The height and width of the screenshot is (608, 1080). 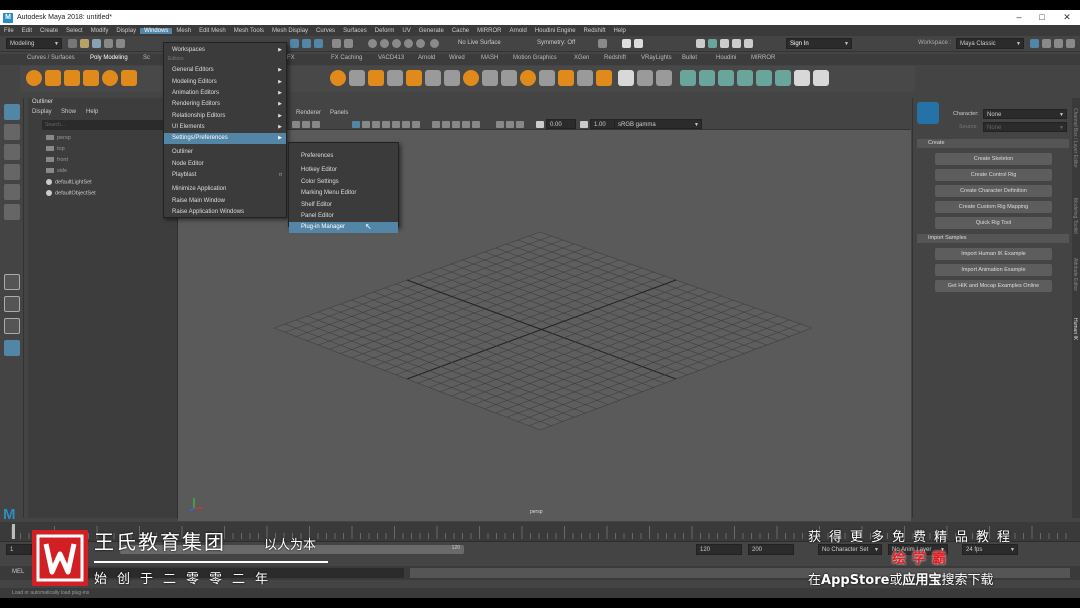 What do you see at coordinates (556, 43) in the screenshot?
I see `symmetry-dropdown: Symmetry: Off` at bounding box center [556, 43].